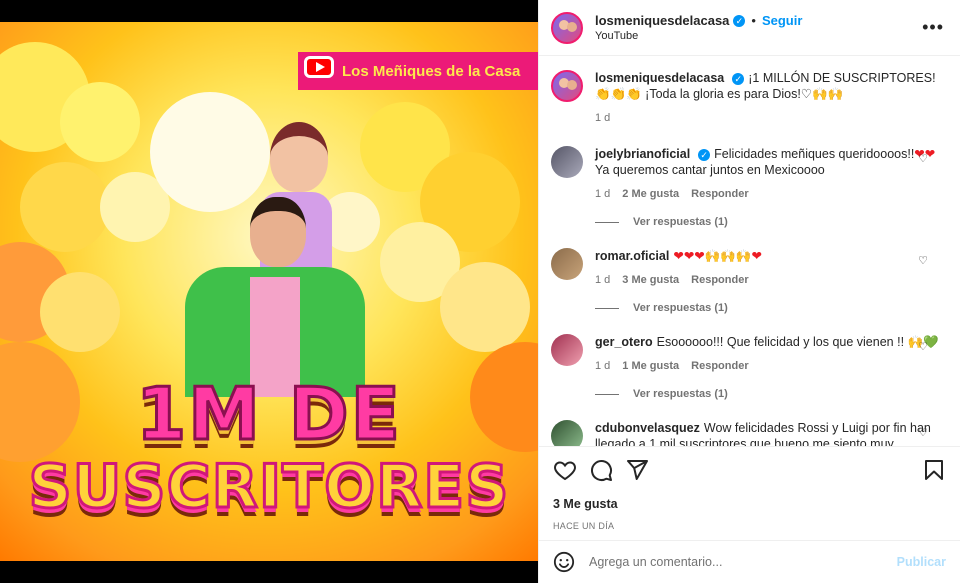 The height and width of the screenshot is (583, 960). Describe the element at coordinates (934, 470) in the screenshot. I see `bookmark-icon` at that location.